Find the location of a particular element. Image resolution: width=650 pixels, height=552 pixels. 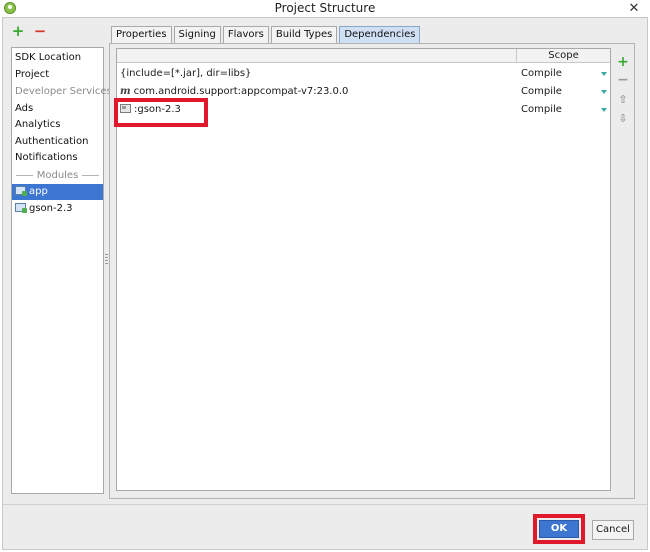

sidebar-module-gson: gson-2.3 is located at coordinates (57, 209).